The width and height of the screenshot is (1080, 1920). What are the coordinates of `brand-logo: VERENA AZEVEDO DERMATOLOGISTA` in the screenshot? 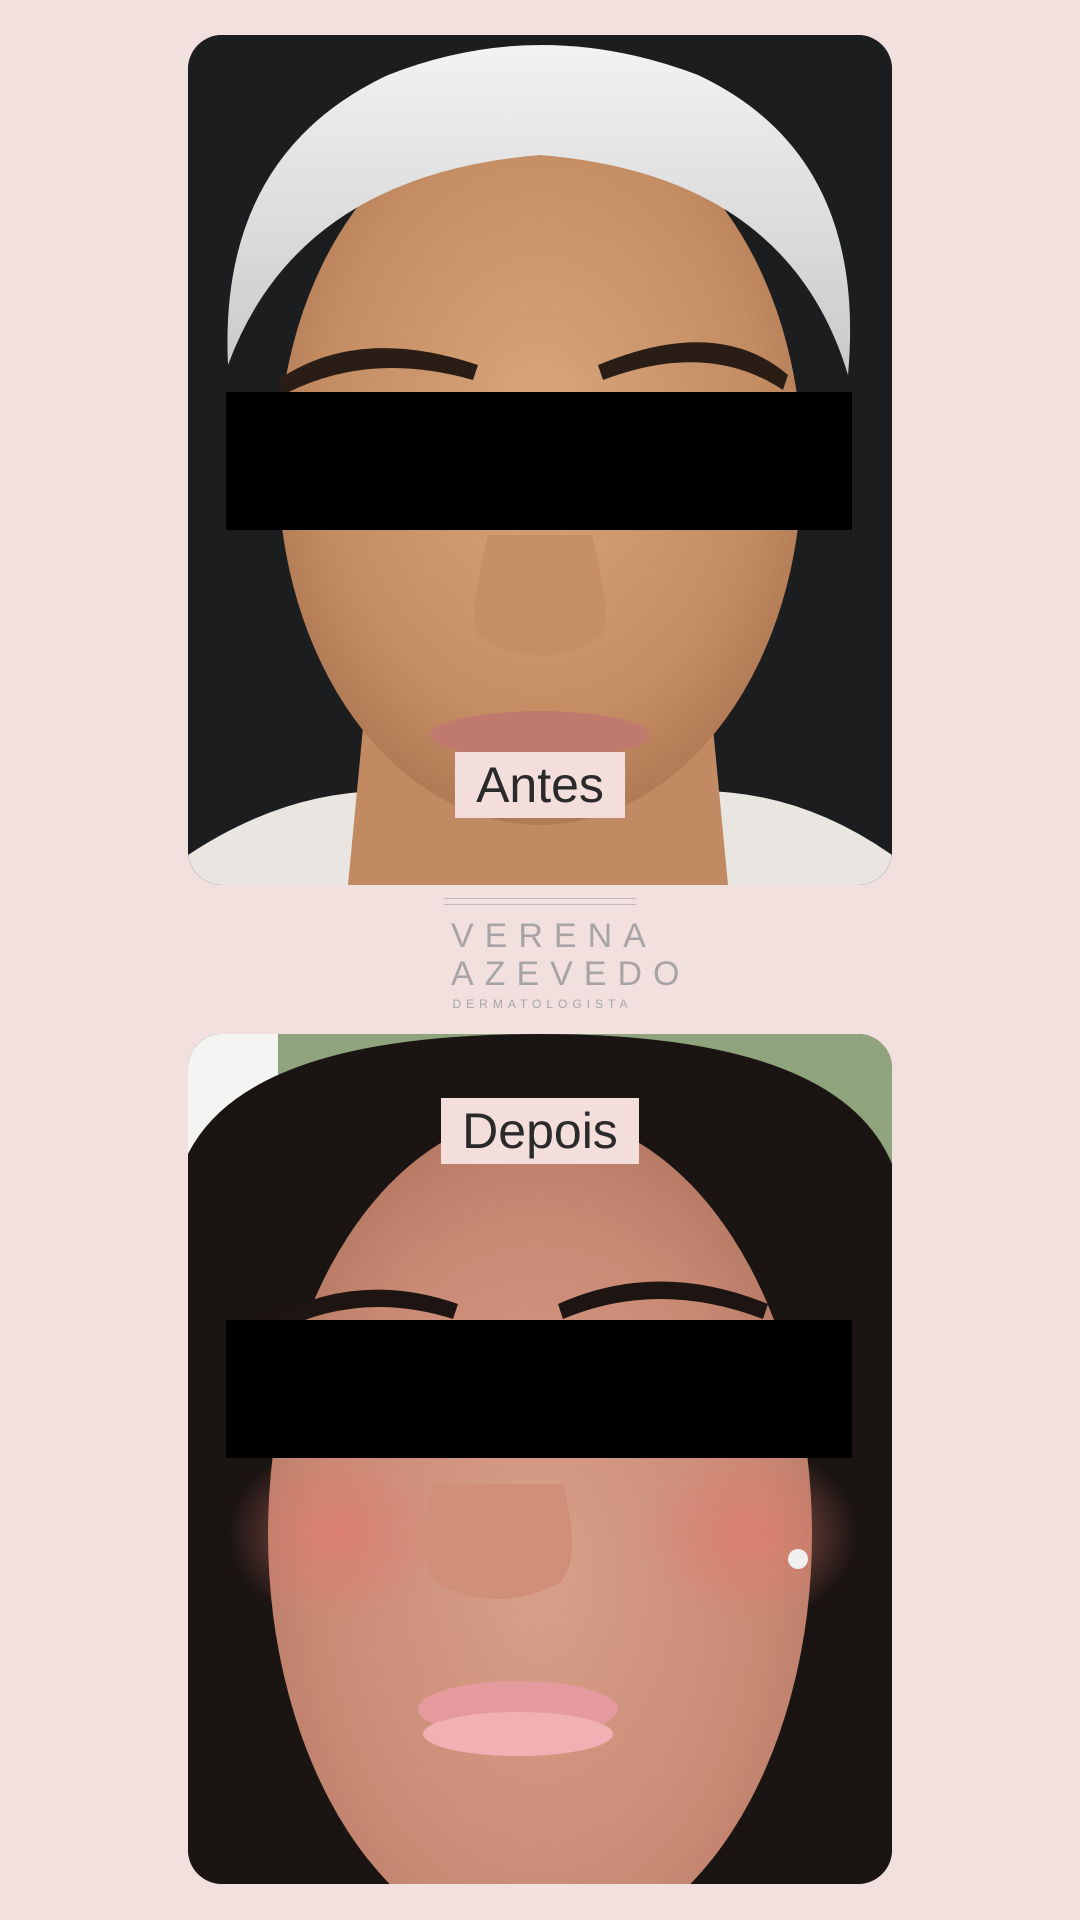 It's located at (565, 956).